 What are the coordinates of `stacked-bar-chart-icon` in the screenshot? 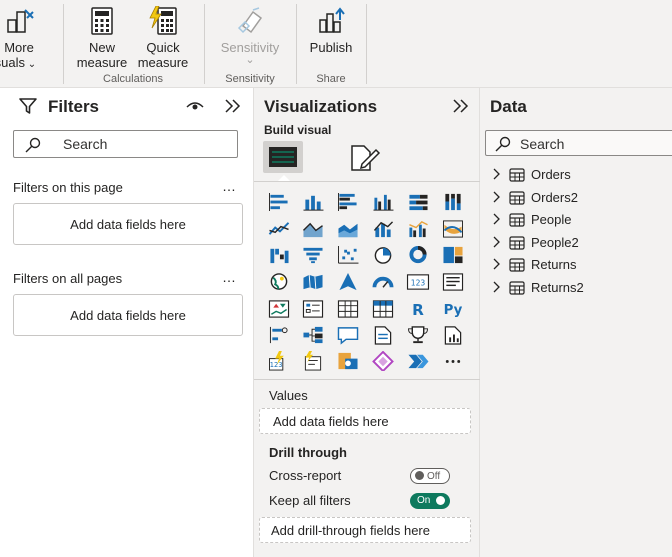 It's located at (279, 202).